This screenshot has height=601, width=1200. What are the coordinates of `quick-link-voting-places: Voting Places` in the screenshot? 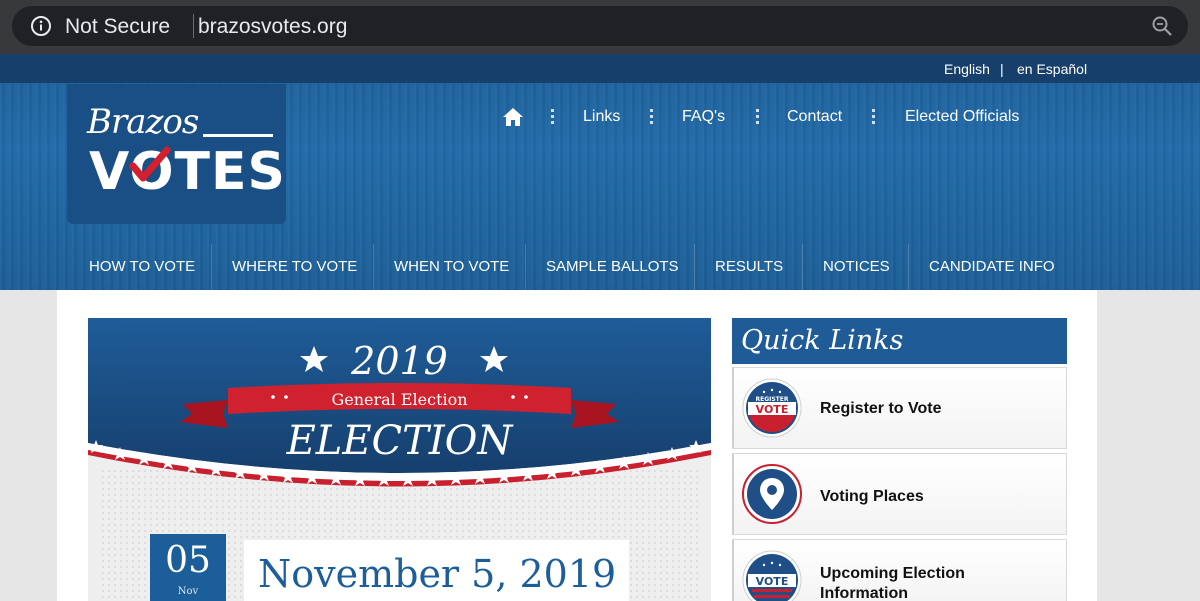 It's located at (899, 494).